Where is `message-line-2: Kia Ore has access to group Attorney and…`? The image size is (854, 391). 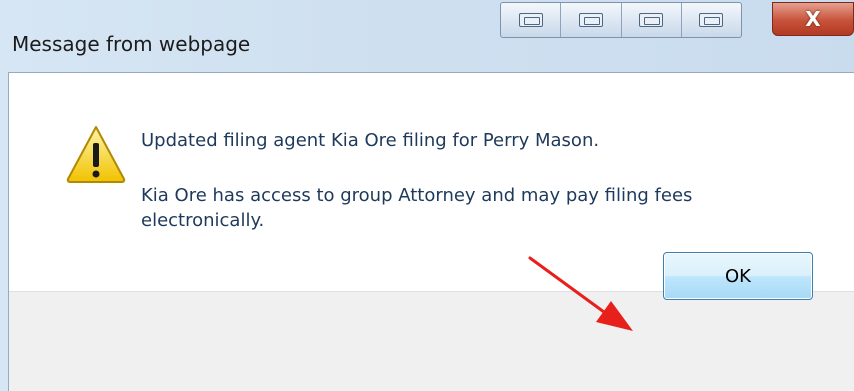
message-line-2: Kia Ore has access to group Attorney and… is located at coordinates (417, 208).